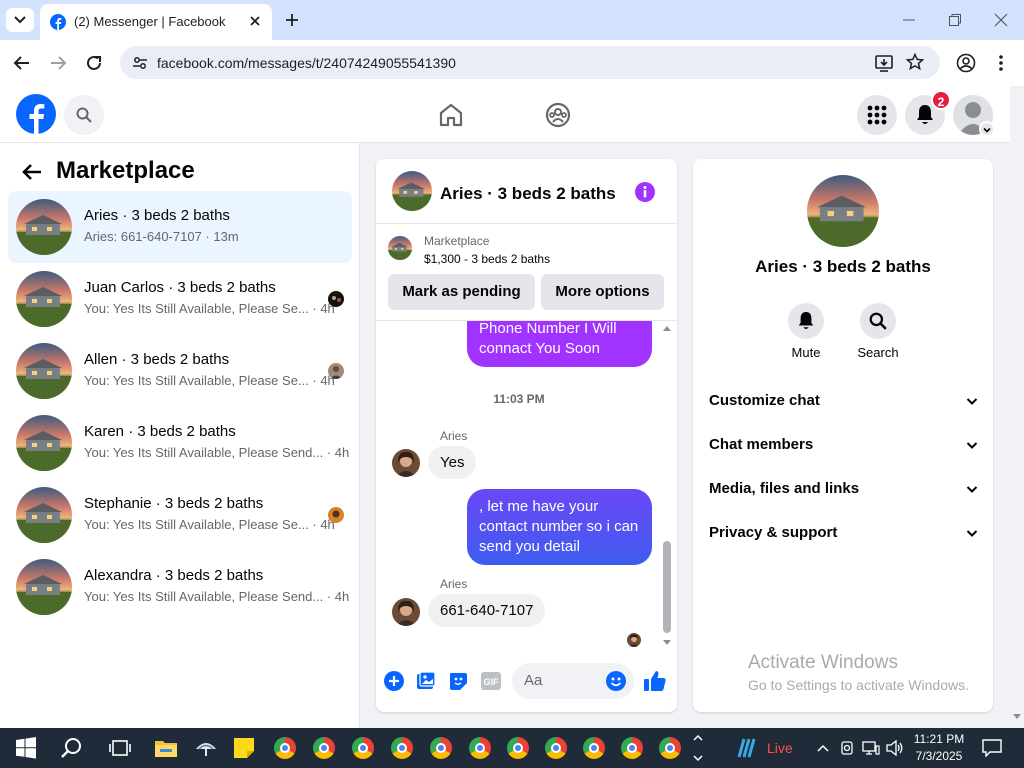 This screenshot has width=1024, height=768. I want to click on close-window-icon, so click(1001, 20).